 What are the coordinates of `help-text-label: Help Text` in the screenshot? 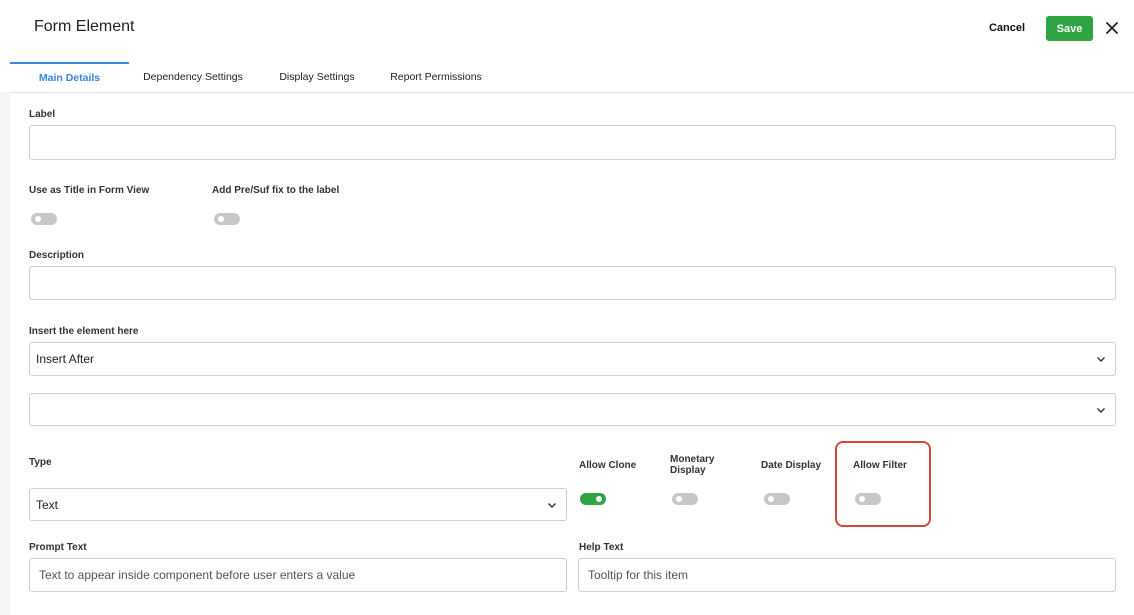 It's located at (601, 547).